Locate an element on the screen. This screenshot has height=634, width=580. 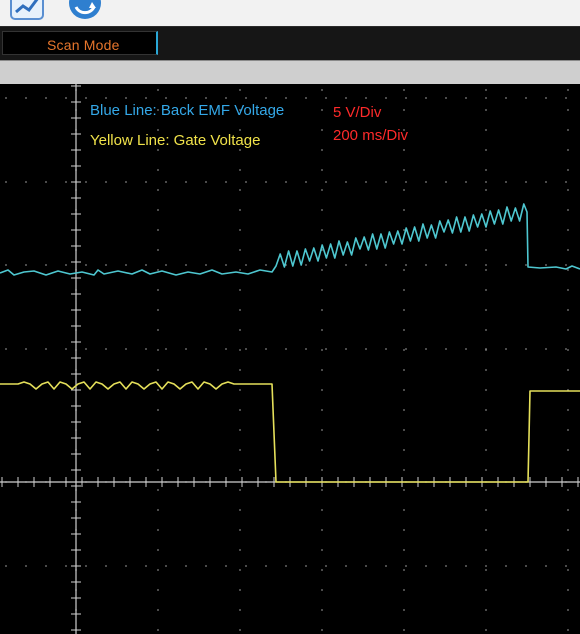
back-emf-trace is located at coordinates (290, 239).